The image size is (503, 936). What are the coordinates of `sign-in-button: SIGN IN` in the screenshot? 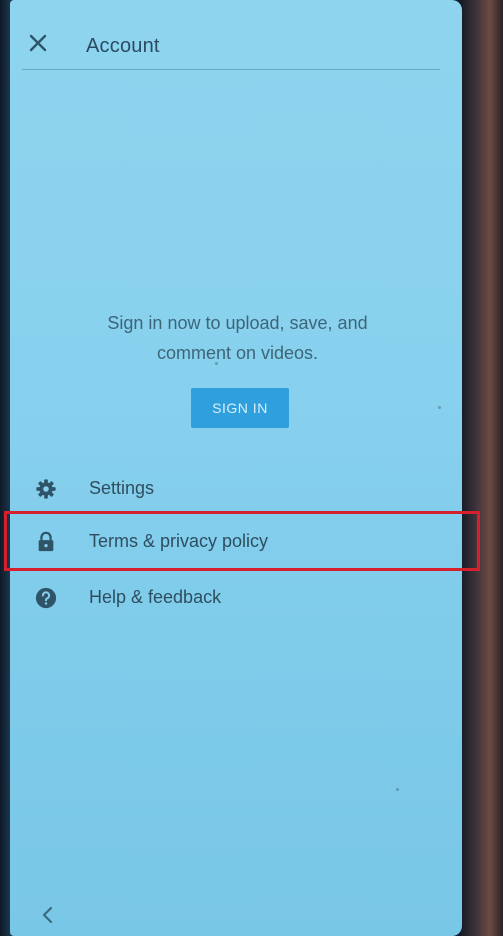 It's located at (240, 408).